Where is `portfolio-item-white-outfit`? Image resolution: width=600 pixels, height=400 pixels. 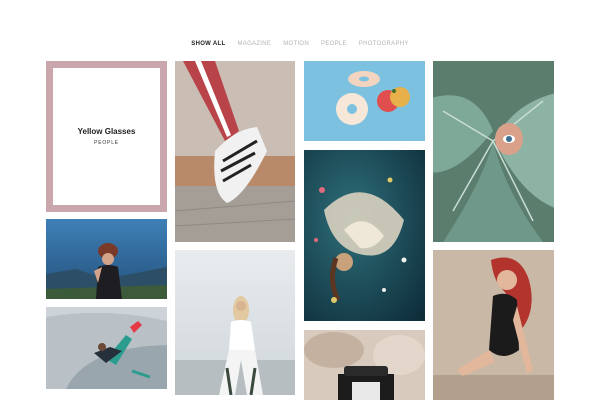
portfolio-item-white-outfit is located at coordinates (235, 322).